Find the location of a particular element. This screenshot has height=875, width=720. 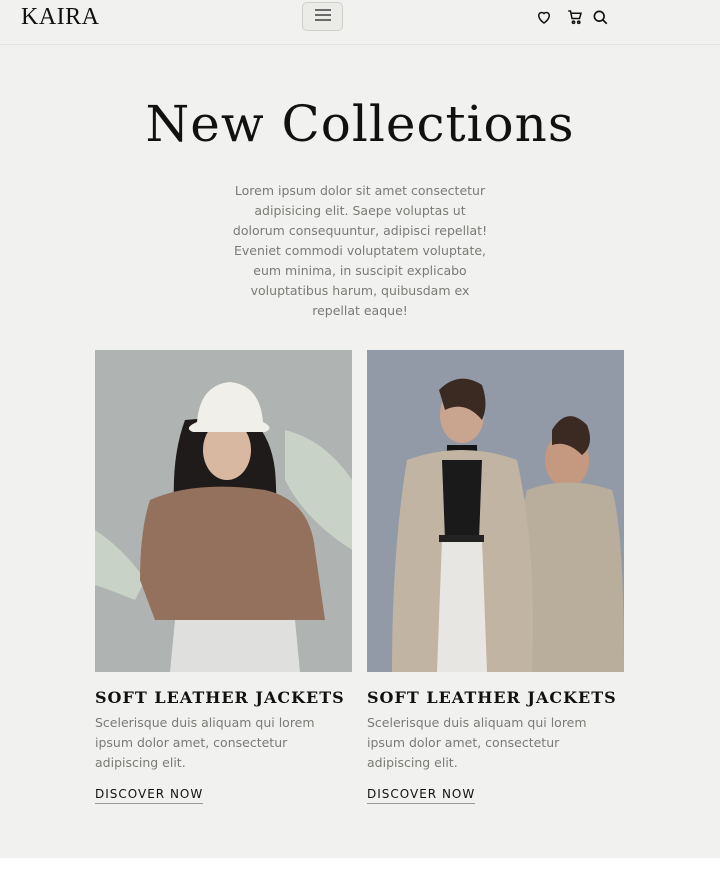

section-title: New Collections is located at coordinates (360, 124).